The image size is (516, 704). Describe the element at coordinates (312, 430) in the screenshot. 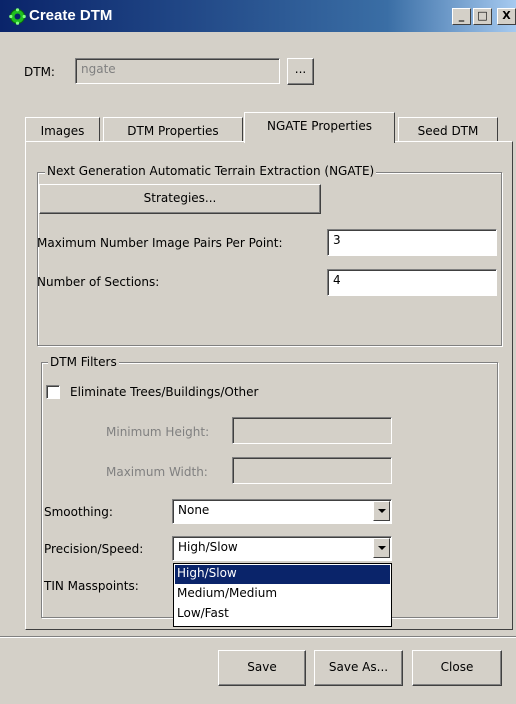

I see `min-height-input` at that location.